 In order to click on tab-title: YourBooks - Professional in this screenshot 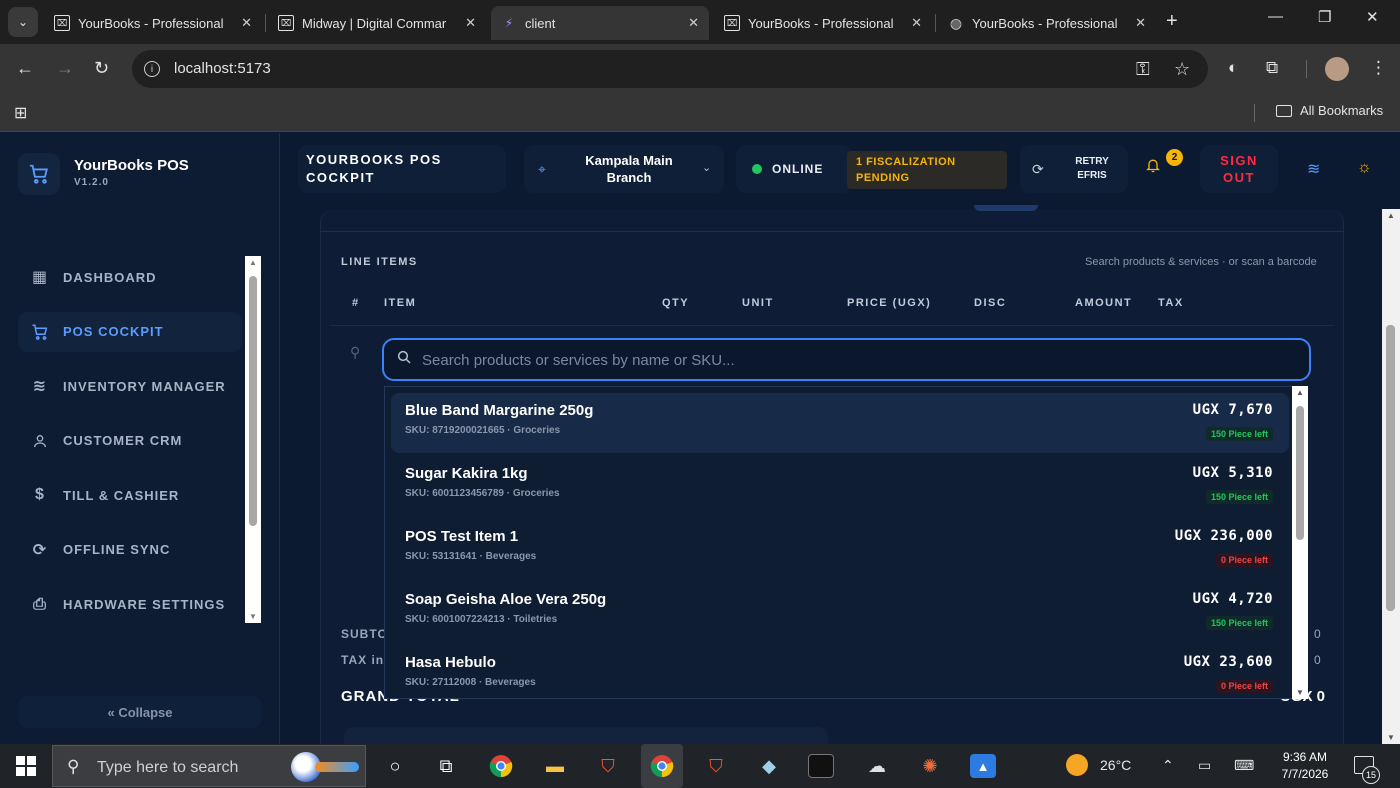, I will do `click(821, 23)`.